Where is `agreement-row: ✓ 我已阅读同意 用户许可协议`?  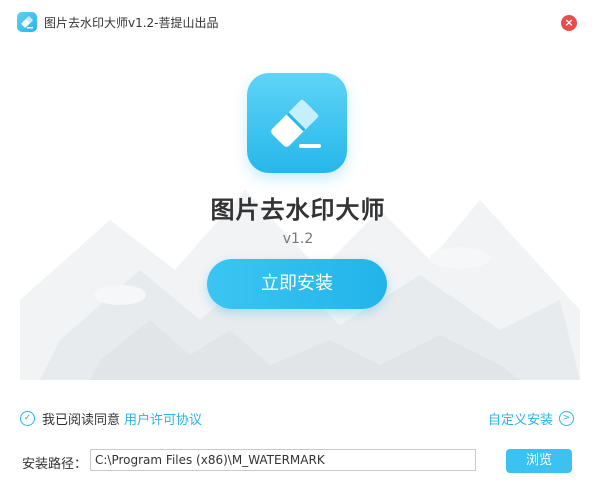
agreement-row: ✓ 我已阅读同意 用户许可协议 is located at coordinates (111, 418).